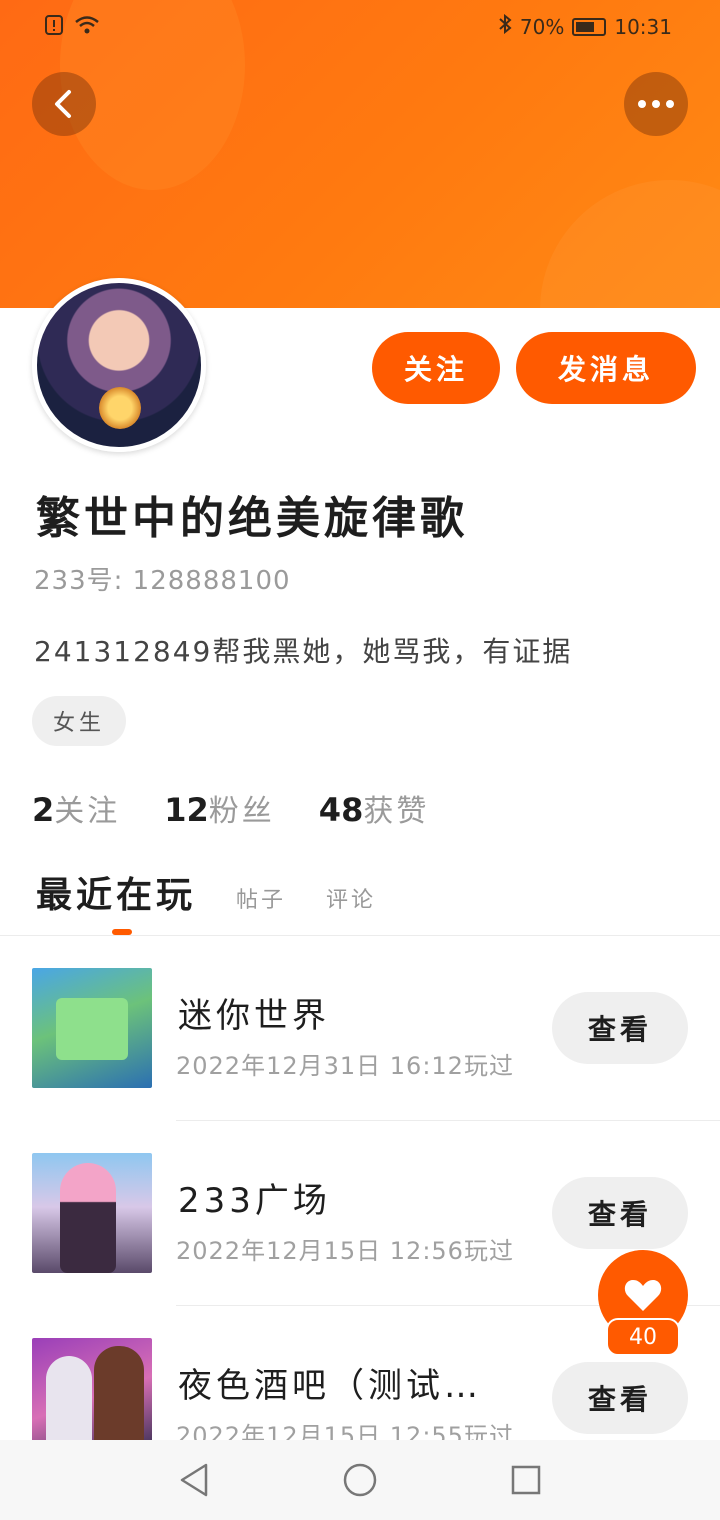 This screenshot has width=720, height=1520. I want to click on game-played-time: 2022年12月31日 16:12玩过, so click(345, 1066).